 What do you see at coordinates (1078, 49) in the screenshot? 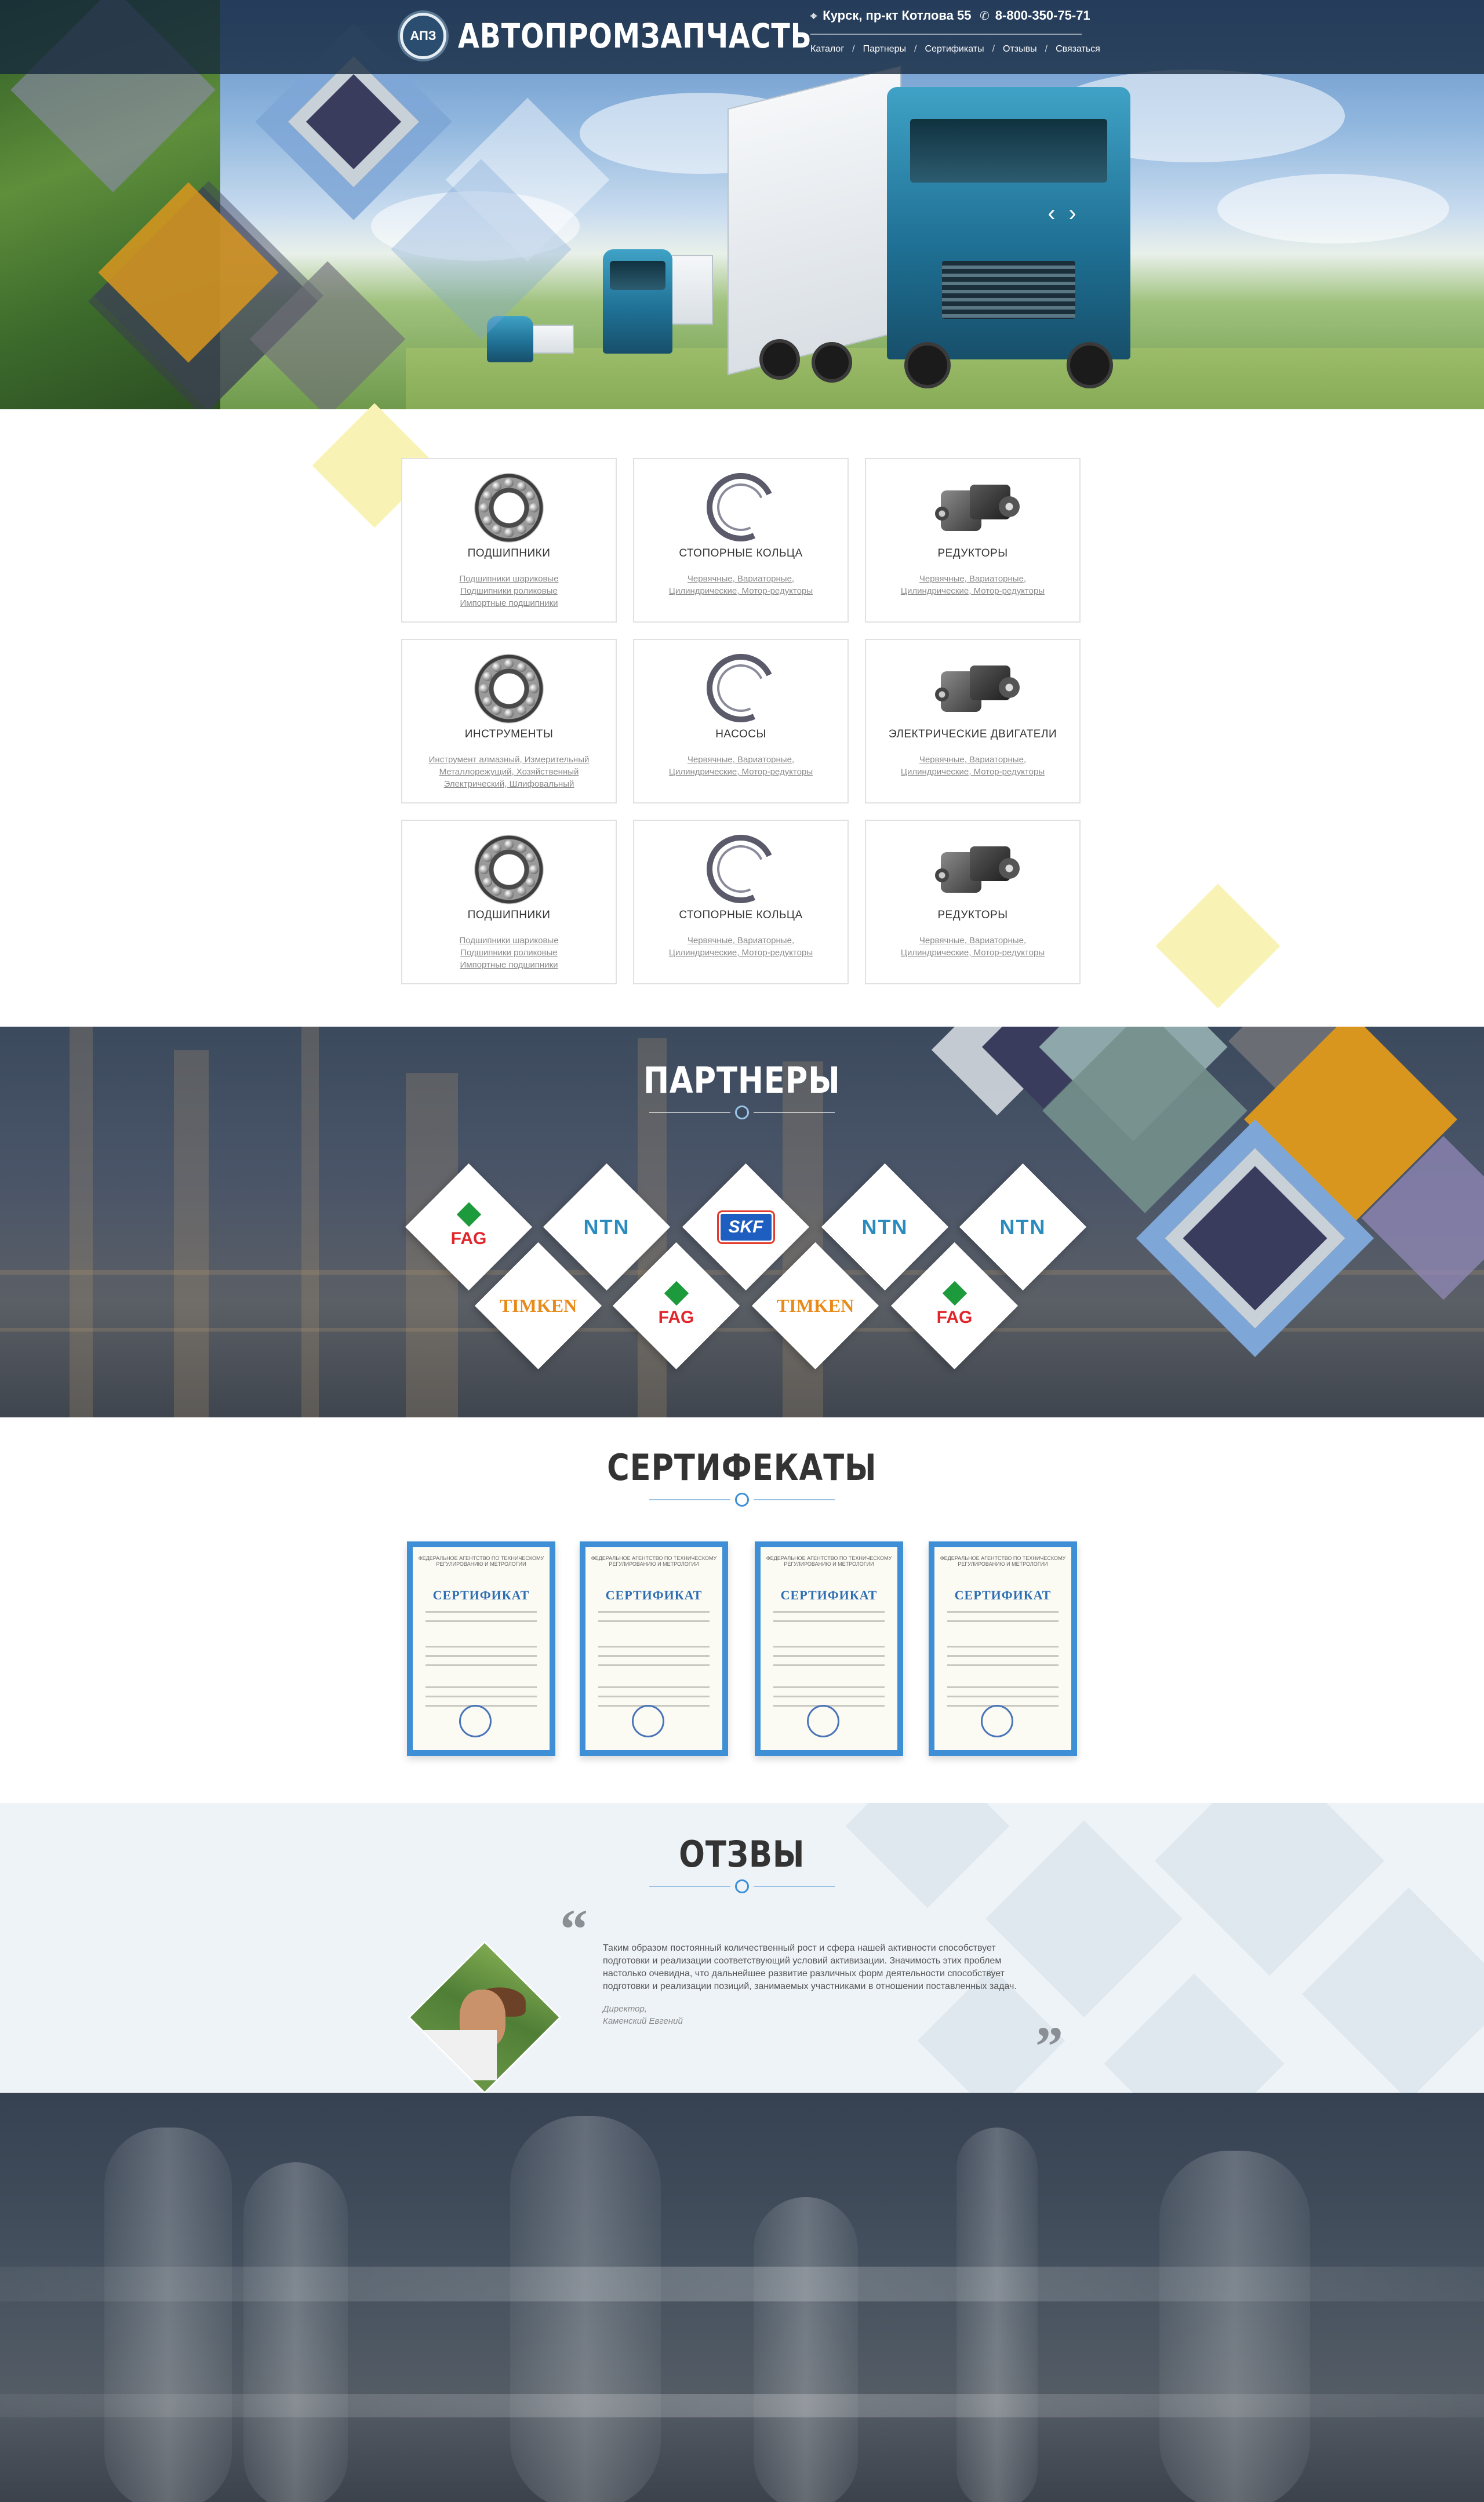
I see `nav-item-contact: Связаться` at bounding box center [1078, 49].